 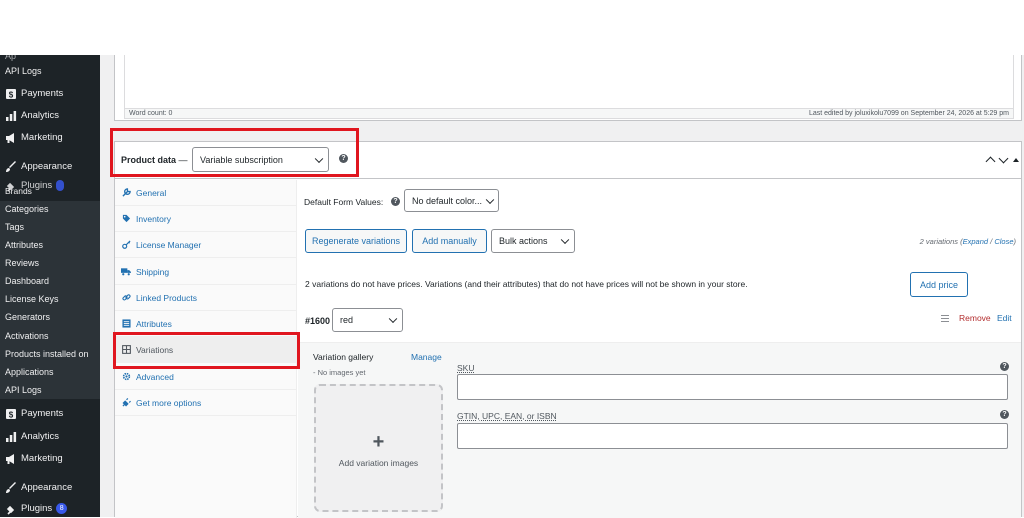 What do you see at coordinates (378, 442) in the screenshot?
I see `plus-icon: +` at bounding box center [378, 442].